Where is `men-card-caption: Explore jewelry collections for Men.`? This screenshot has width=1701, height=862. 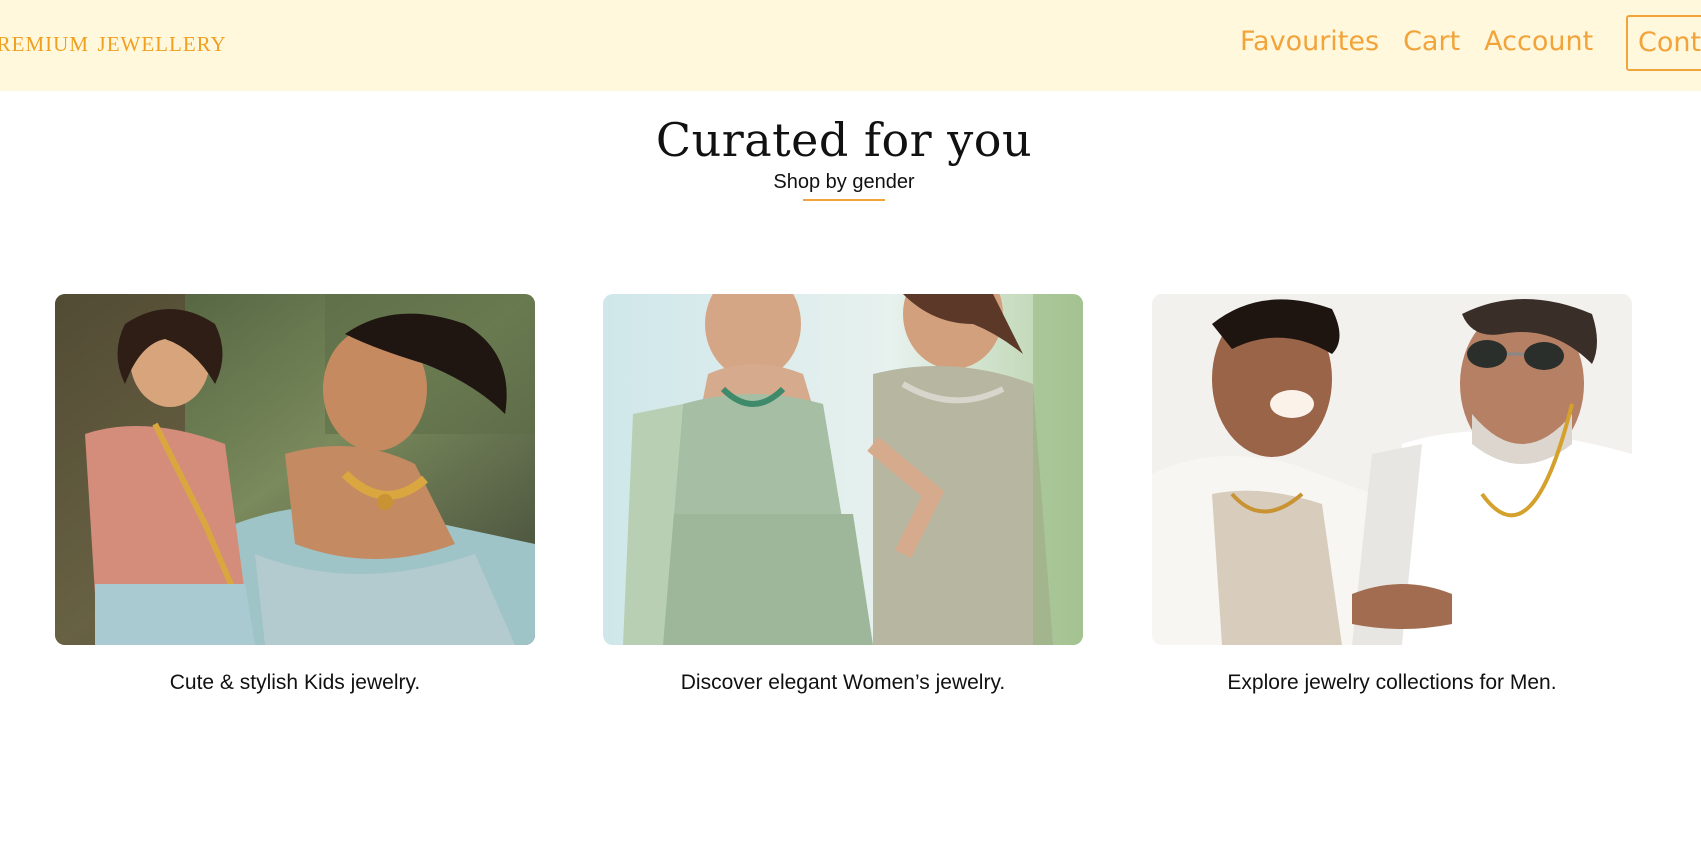 men-card-caption: Explore jewelry collections for Men. is located at coordinates (1392, 682).